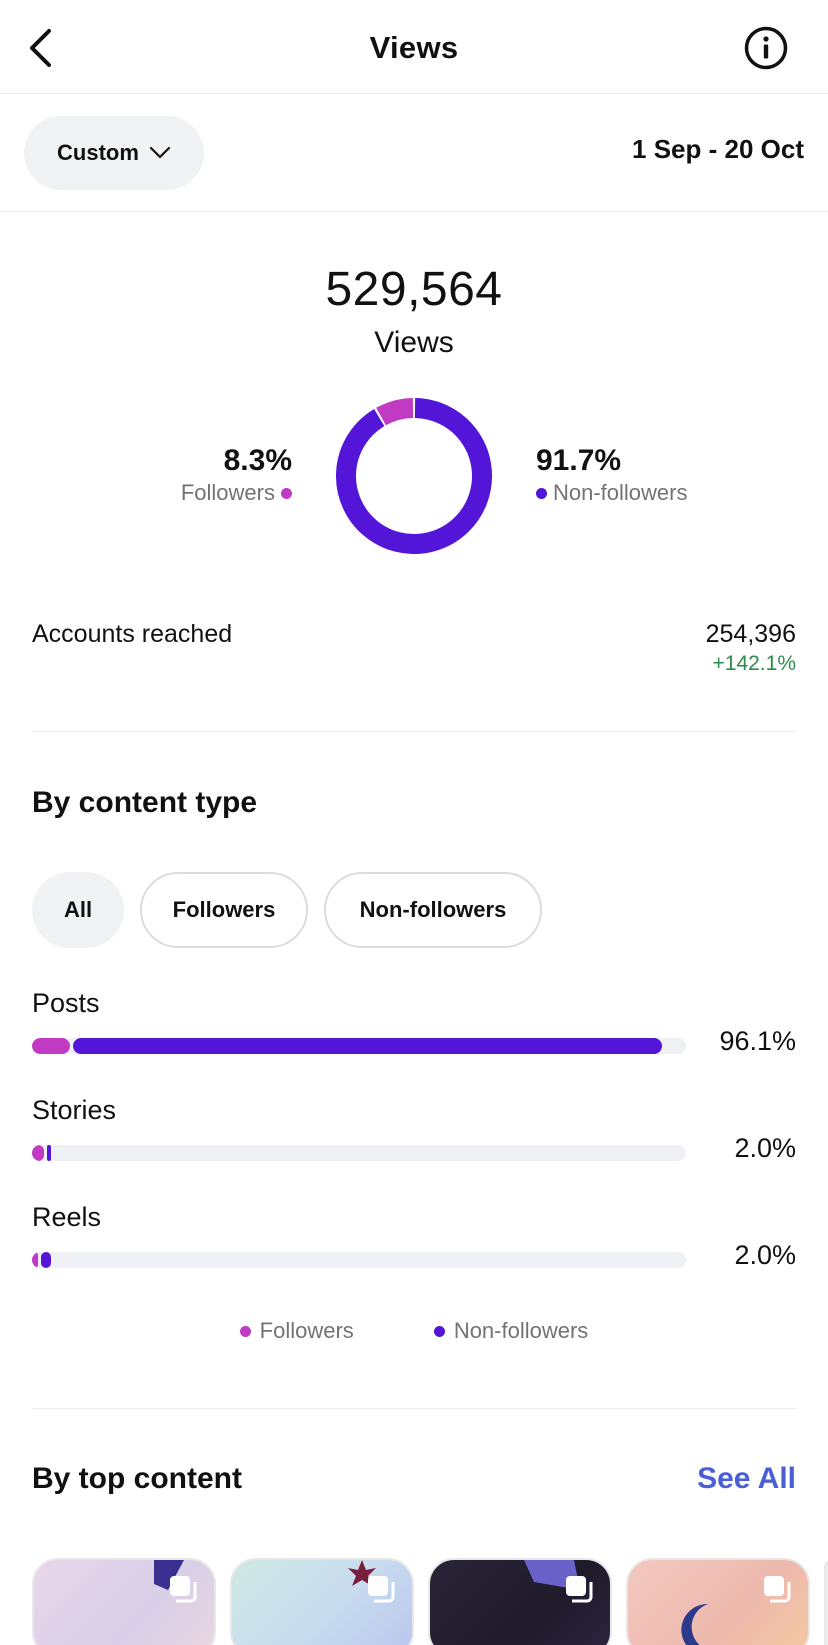 This screenshot has height=1645, width=828. I want to click on non-followers-percentage: 91.7%, so click(579, 460).